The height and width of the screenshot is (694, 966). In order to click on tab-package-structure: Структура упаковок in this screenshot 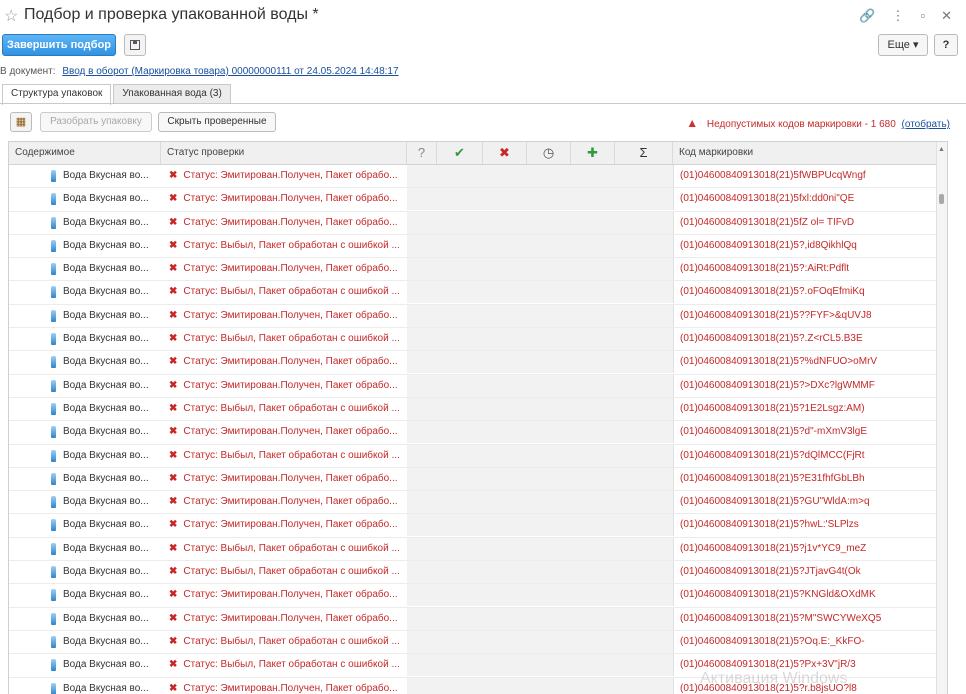, I will do `click(57, 94)`.